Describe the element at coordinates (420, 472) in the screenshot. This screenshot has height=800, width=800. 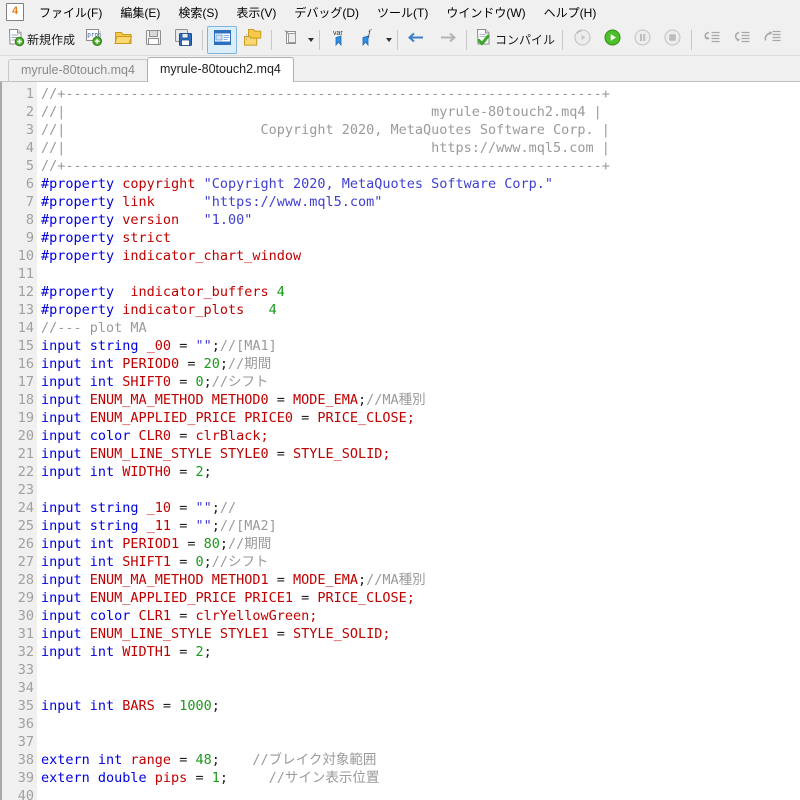
I see `code-line: input int WIDTH0 = 2;` at that location.